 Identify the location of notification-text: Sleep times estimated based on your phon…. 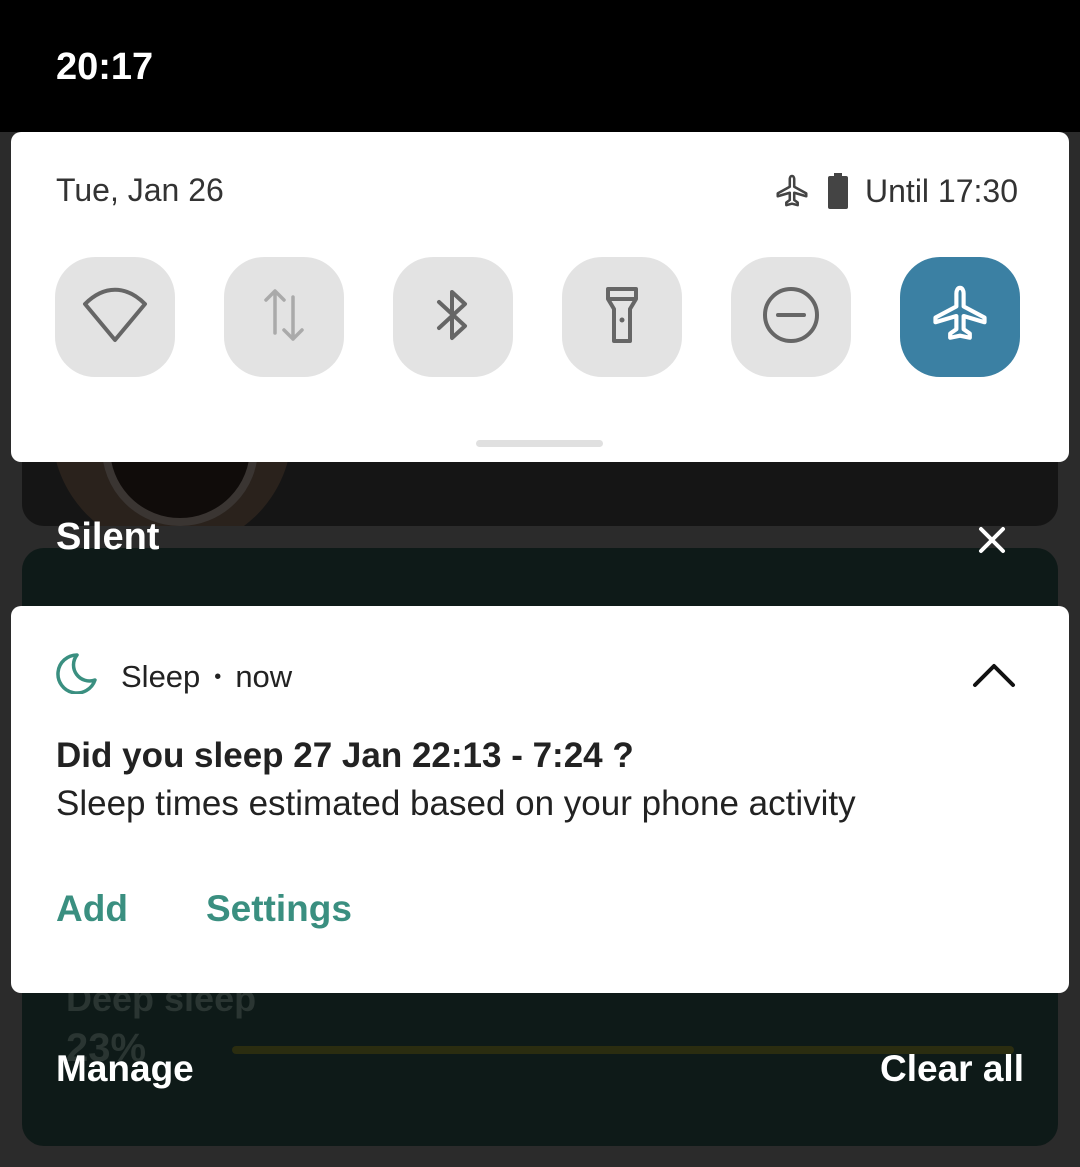
(456, 803).